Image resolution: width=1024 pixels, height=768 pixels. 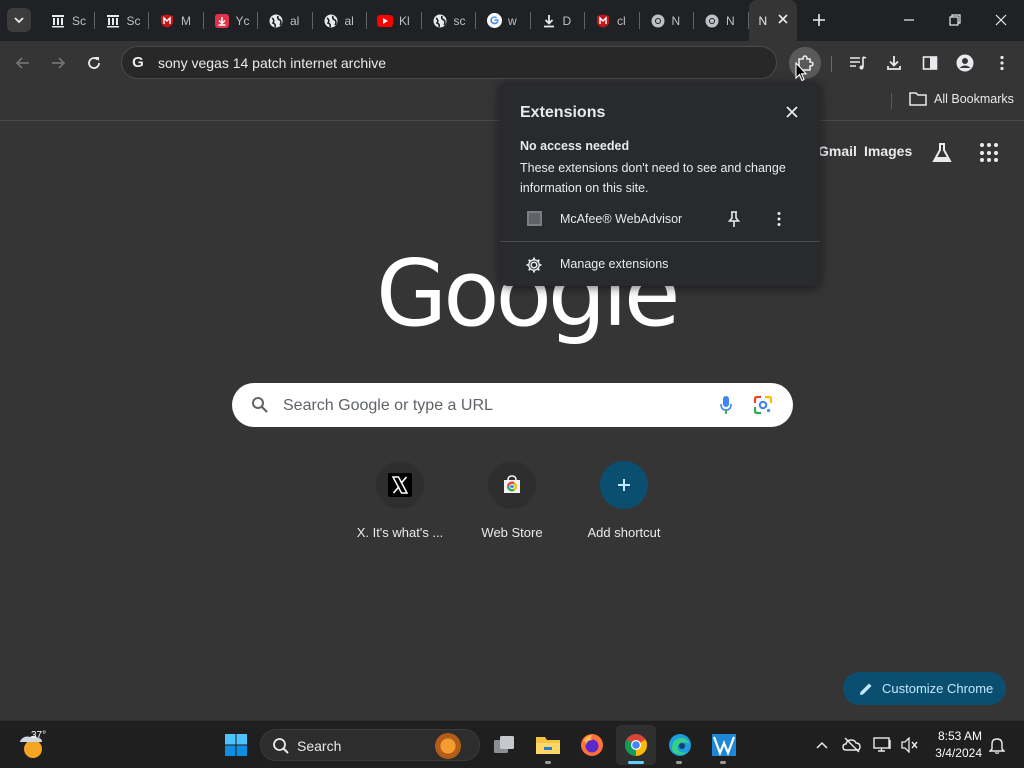 I want to click on vegas-app-button, so click(x=724, y=745).